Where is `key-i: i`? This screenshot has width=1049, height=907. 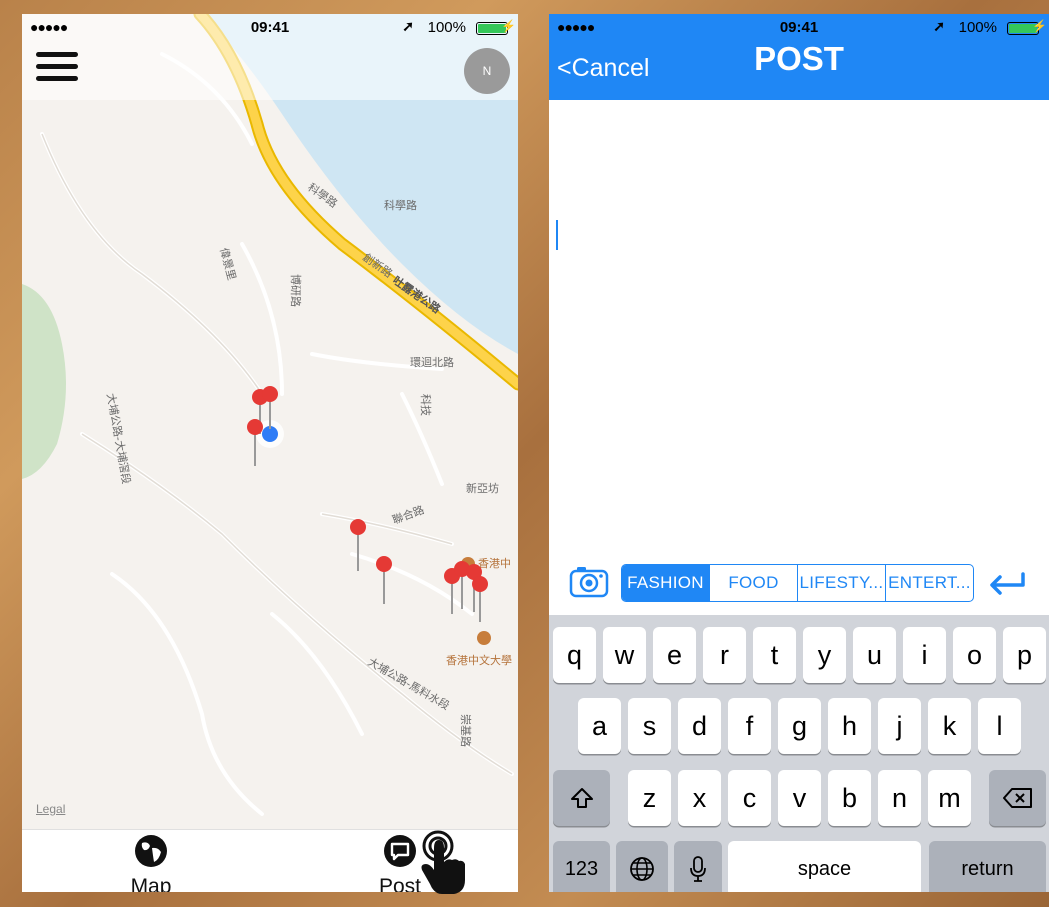 key-i: i is located at coordinates (924, 655).